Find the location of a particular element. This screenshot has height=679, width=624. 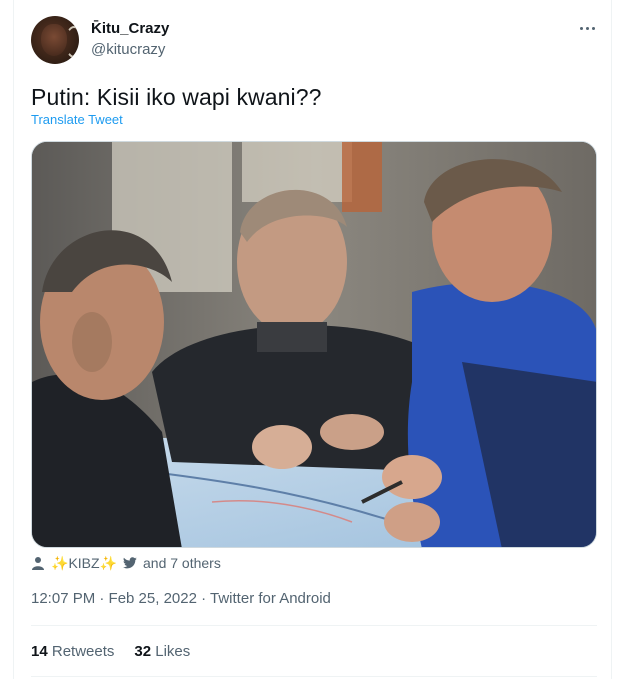

tweet-source: Twitter for Android is located at coordinates (270, 598).